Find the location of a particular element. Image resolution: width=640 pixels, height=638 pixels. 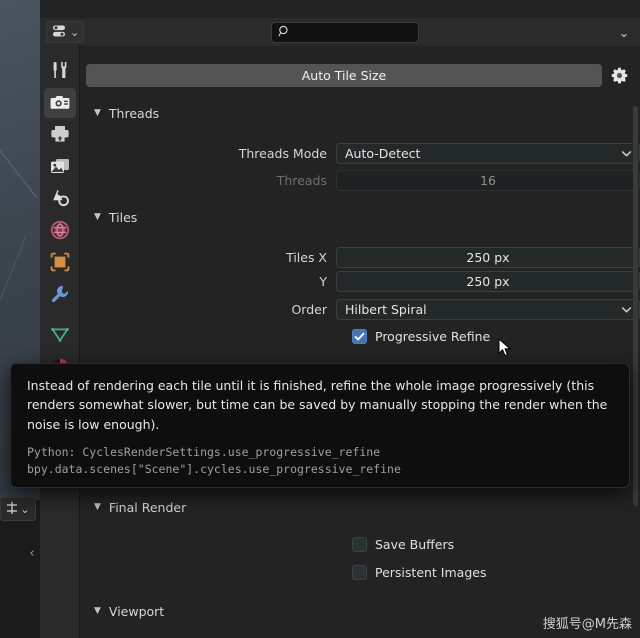

sidebar-item-world is located at coordinates (60, 231).